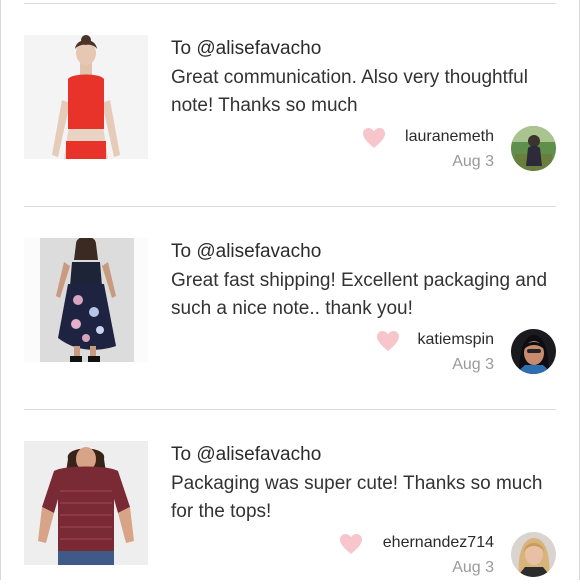 This screenshot has width=580, height=586. What do you see at coordinates (438, 543) in the screenshot?
I see `reviewer-username: ehernandez714` at bounding box center [438, 543].